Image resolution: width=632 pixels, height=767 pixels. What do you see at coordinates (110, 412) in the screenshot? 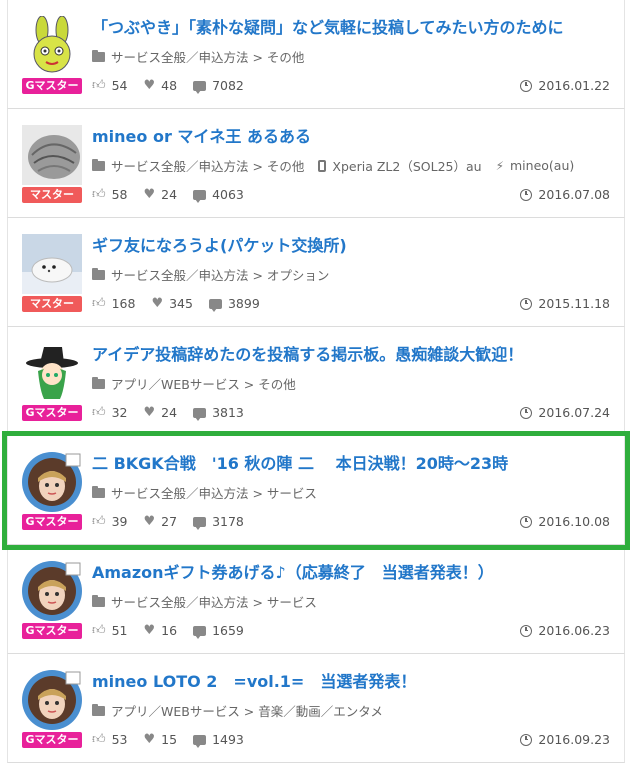
I see `like-stat: 👍︎ 32` at bounding box center [110, 412].